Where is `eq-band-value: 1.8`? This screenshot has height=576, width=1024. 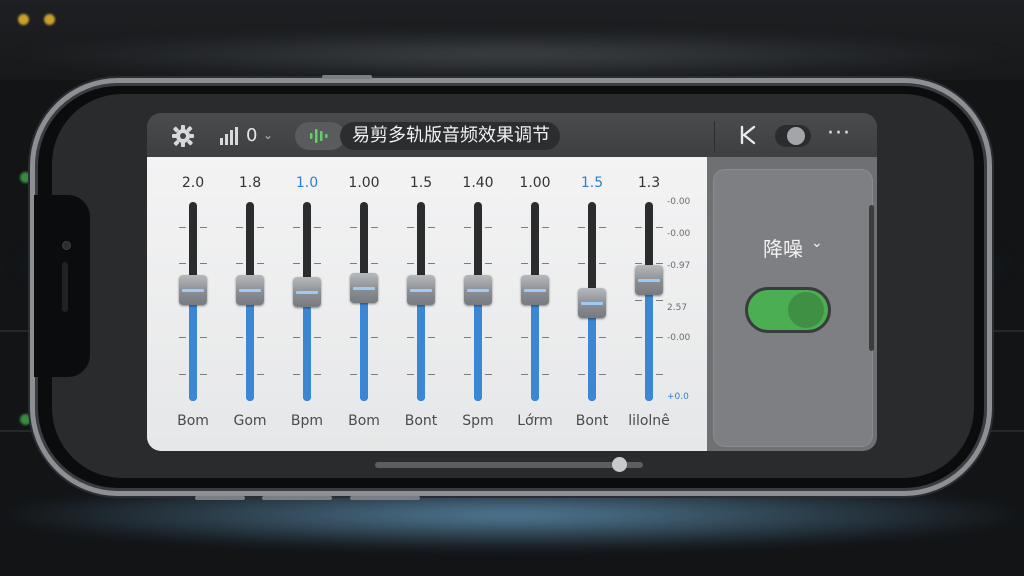
eq-band-value: 1.8 is located at coordinates (250, 183).